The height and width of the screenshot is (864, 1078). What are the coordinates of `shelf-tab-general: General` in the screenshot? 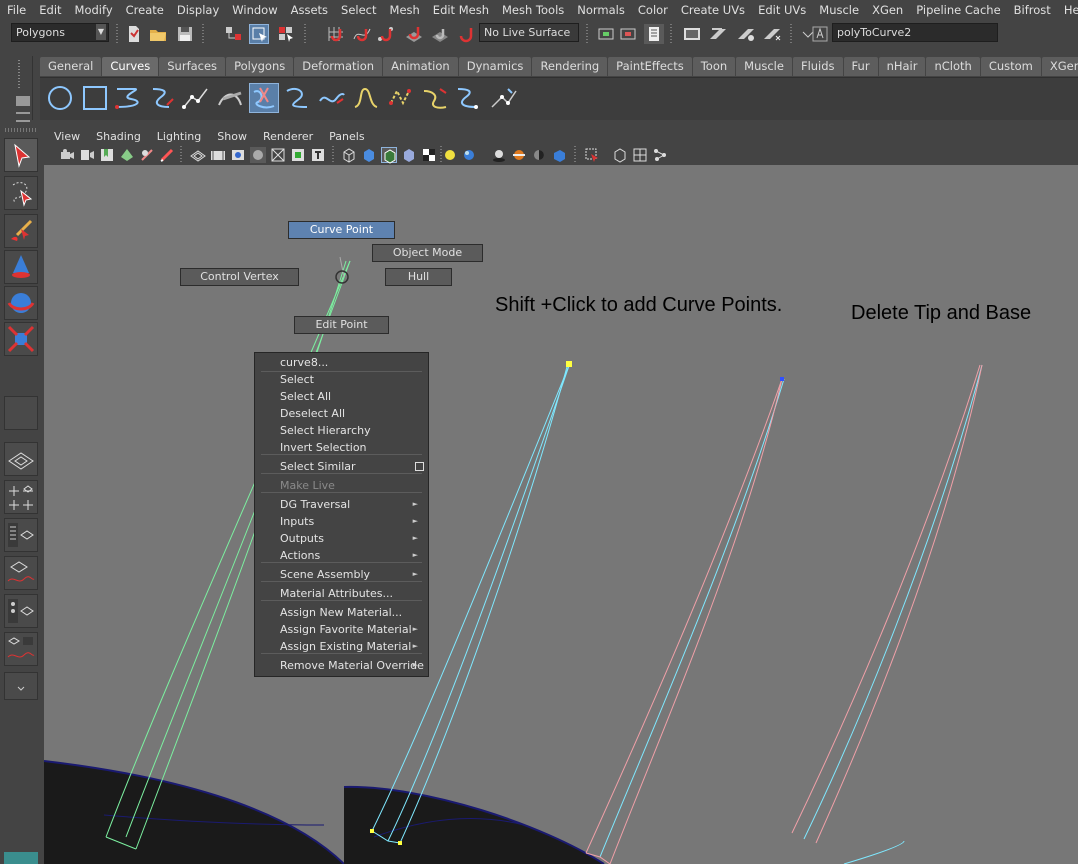 It's located at (71, 66).